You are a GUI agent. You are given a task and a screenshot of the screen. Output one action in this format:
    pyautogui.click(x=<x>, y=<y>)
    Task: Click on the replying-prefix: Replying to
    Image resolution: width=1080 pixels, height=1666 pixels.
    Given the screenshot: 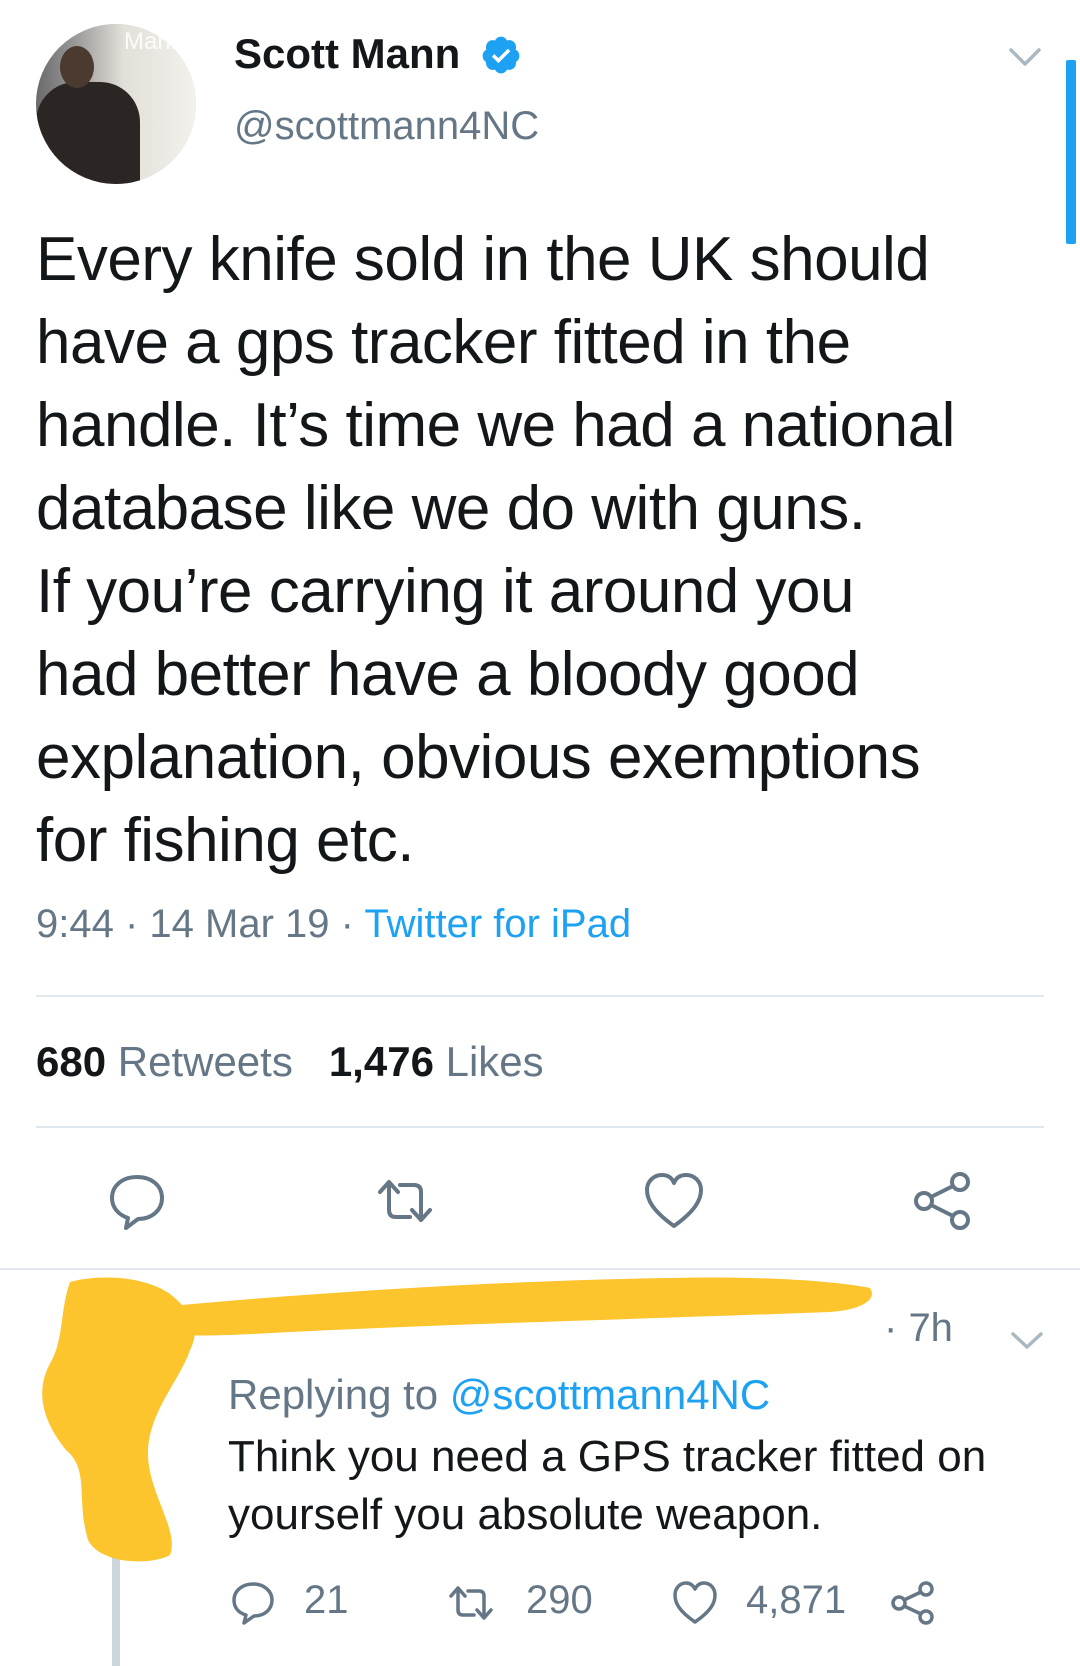 What is the action you would take?
    pyautogui.click(x=333, y=1394)
    